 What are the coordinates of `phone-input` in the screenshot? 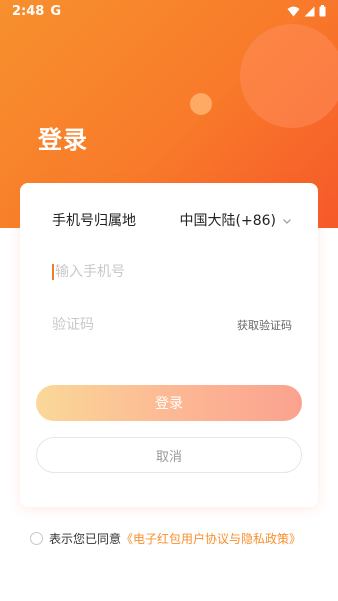 It's located at (172, 272).